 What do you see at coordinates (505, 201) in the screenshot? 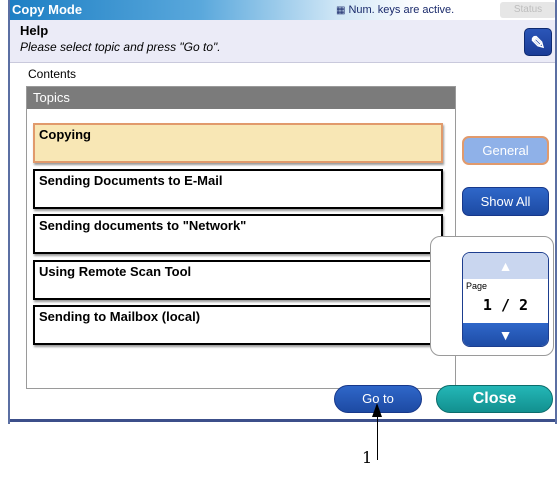
I see `show-all-button: Show All` at bounding box center [505, 201].